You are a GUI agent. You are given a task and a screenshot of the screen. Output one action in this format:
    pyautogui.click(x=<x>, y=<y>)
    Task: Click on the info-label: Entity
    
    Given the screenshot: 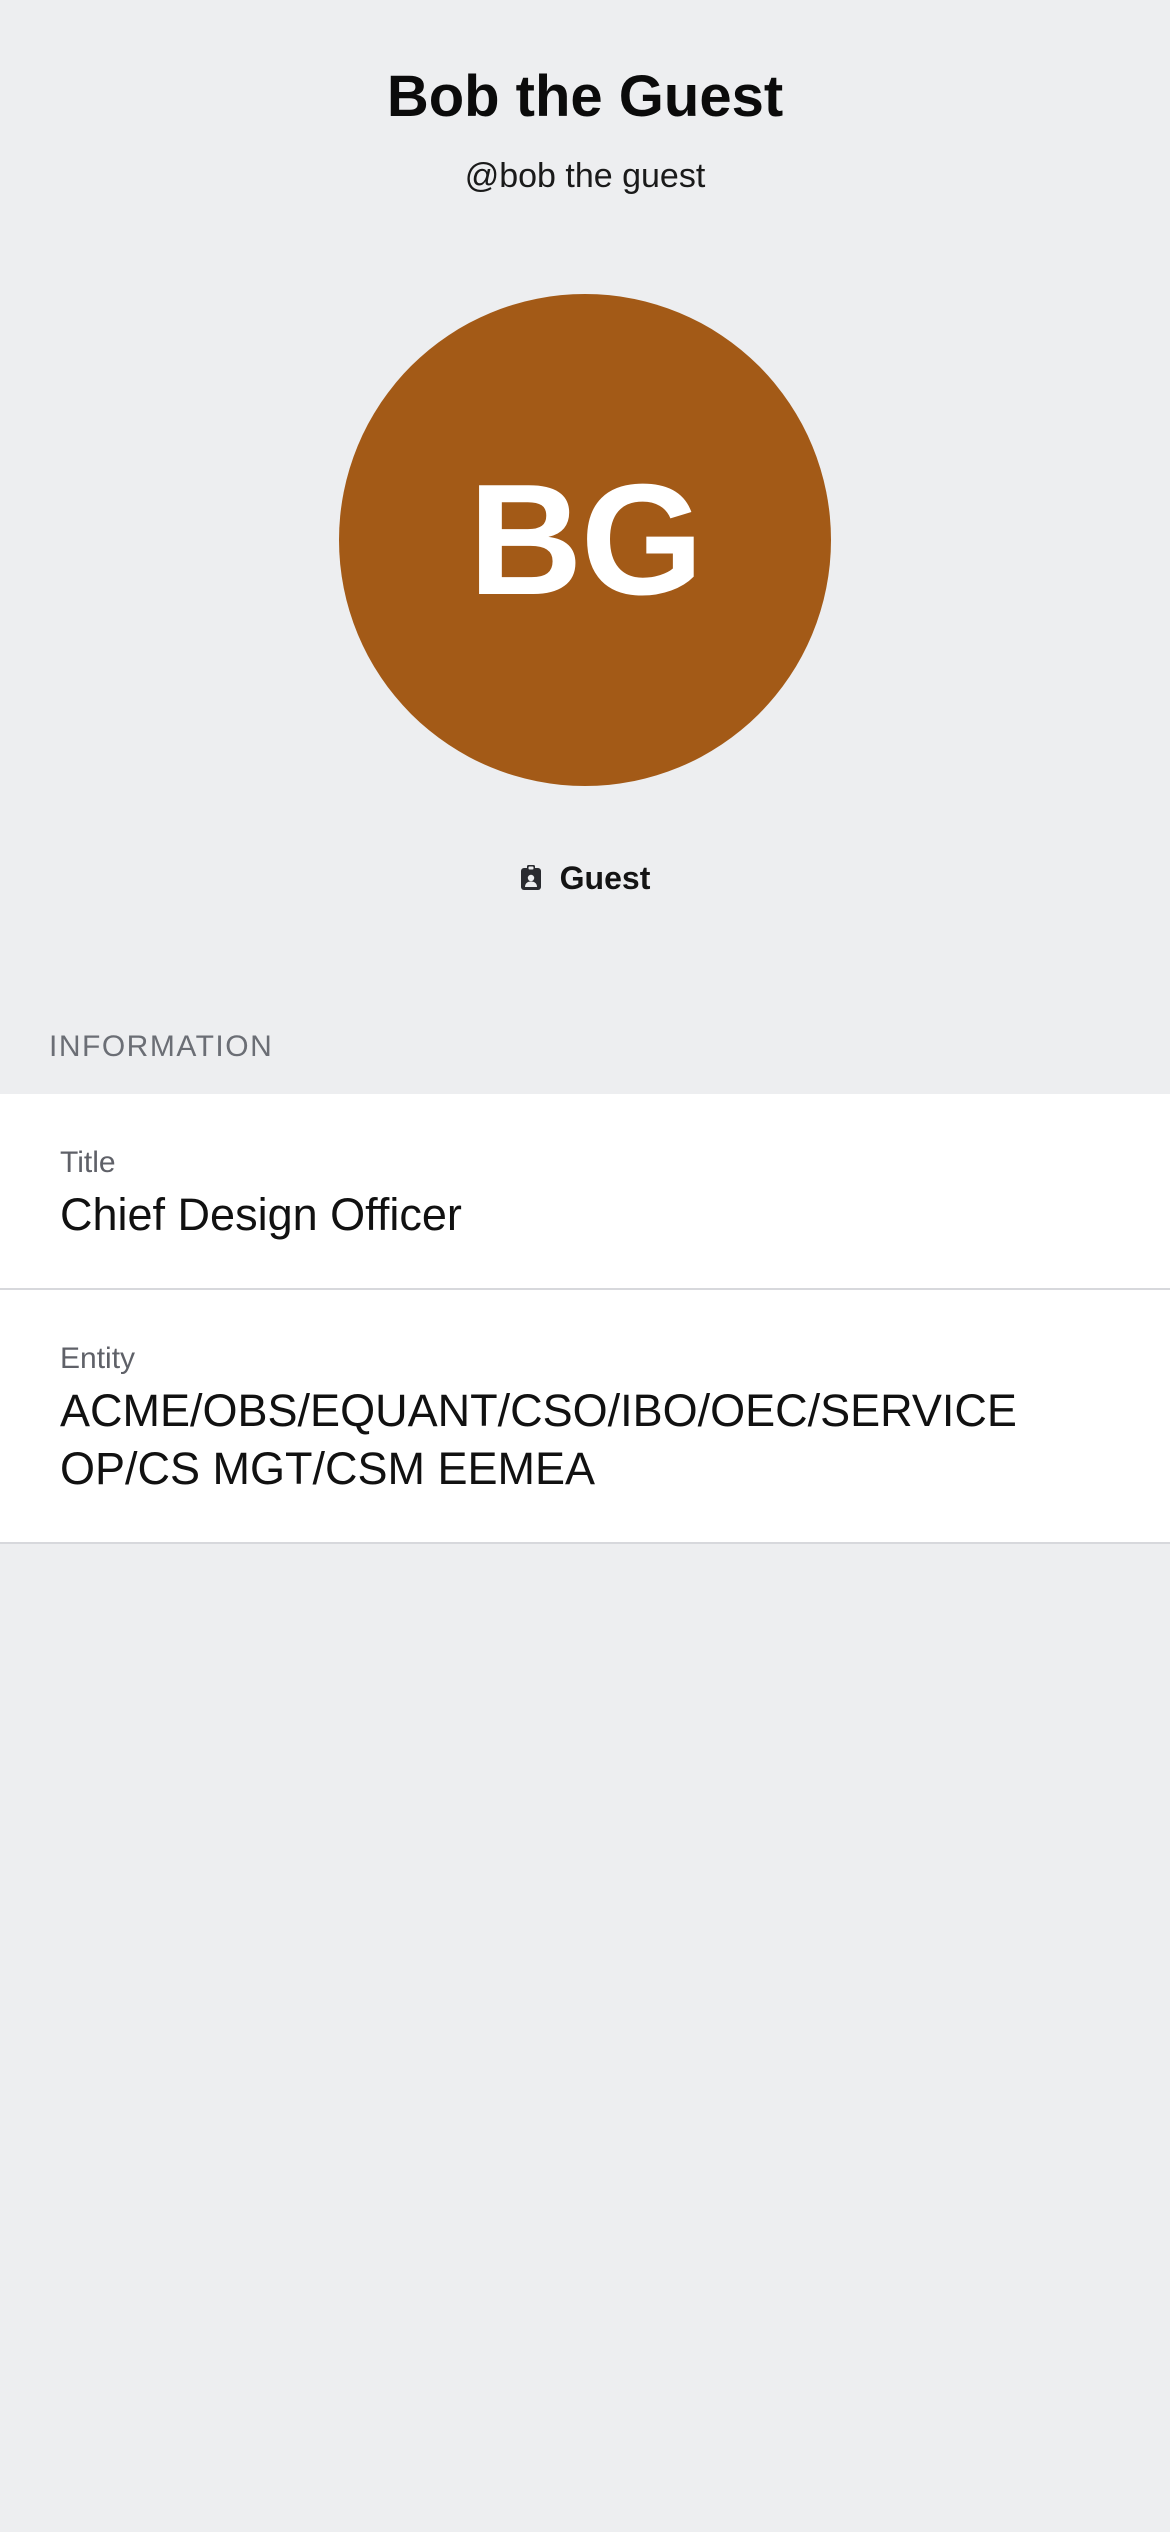 What is the action you would take?
    pyautogui.click(x=98, y=1358)
    